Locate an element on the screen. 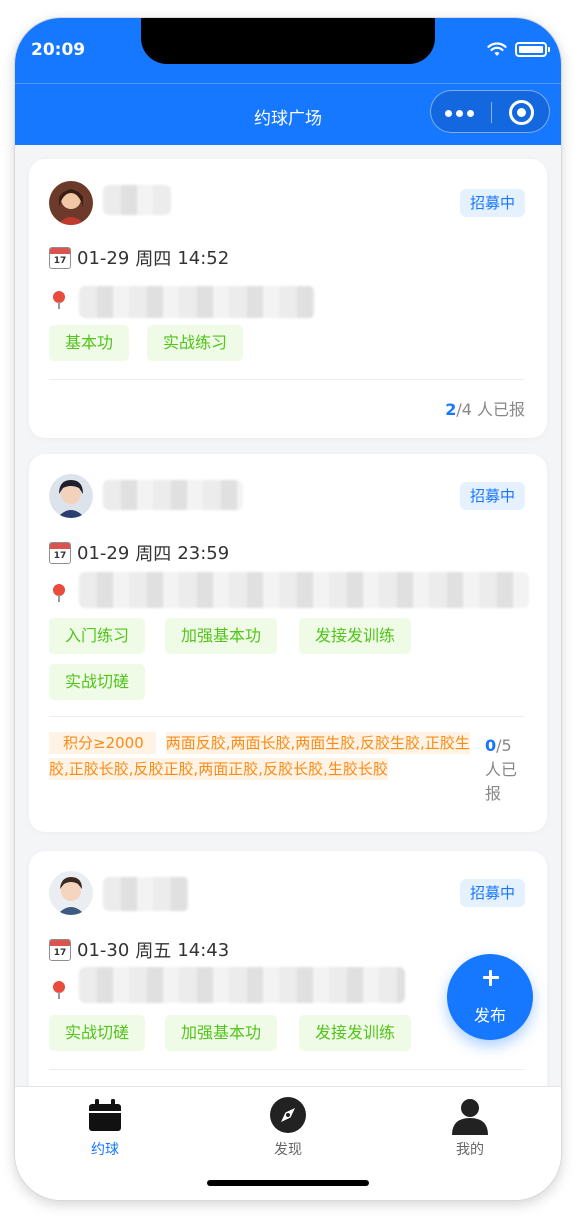 This screenshot has width=588, height=1222. more-icon is located at coordinates (459, 113).